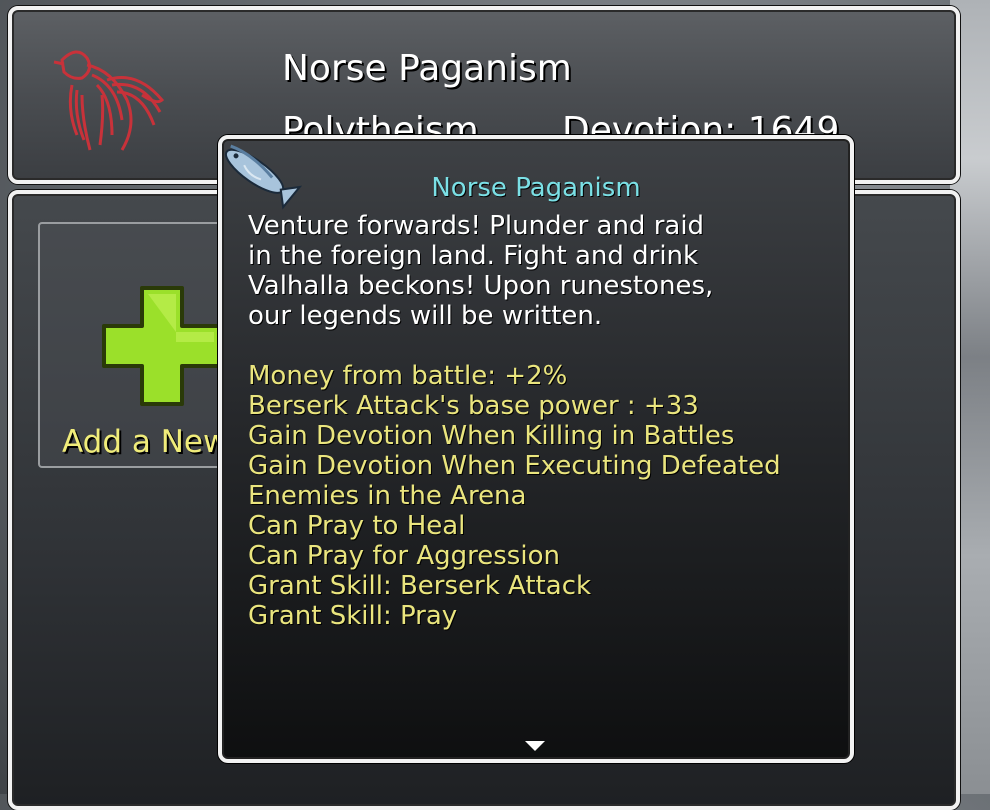  I want to click on effect-item: Money from battle: +2%, so click(408, 376).